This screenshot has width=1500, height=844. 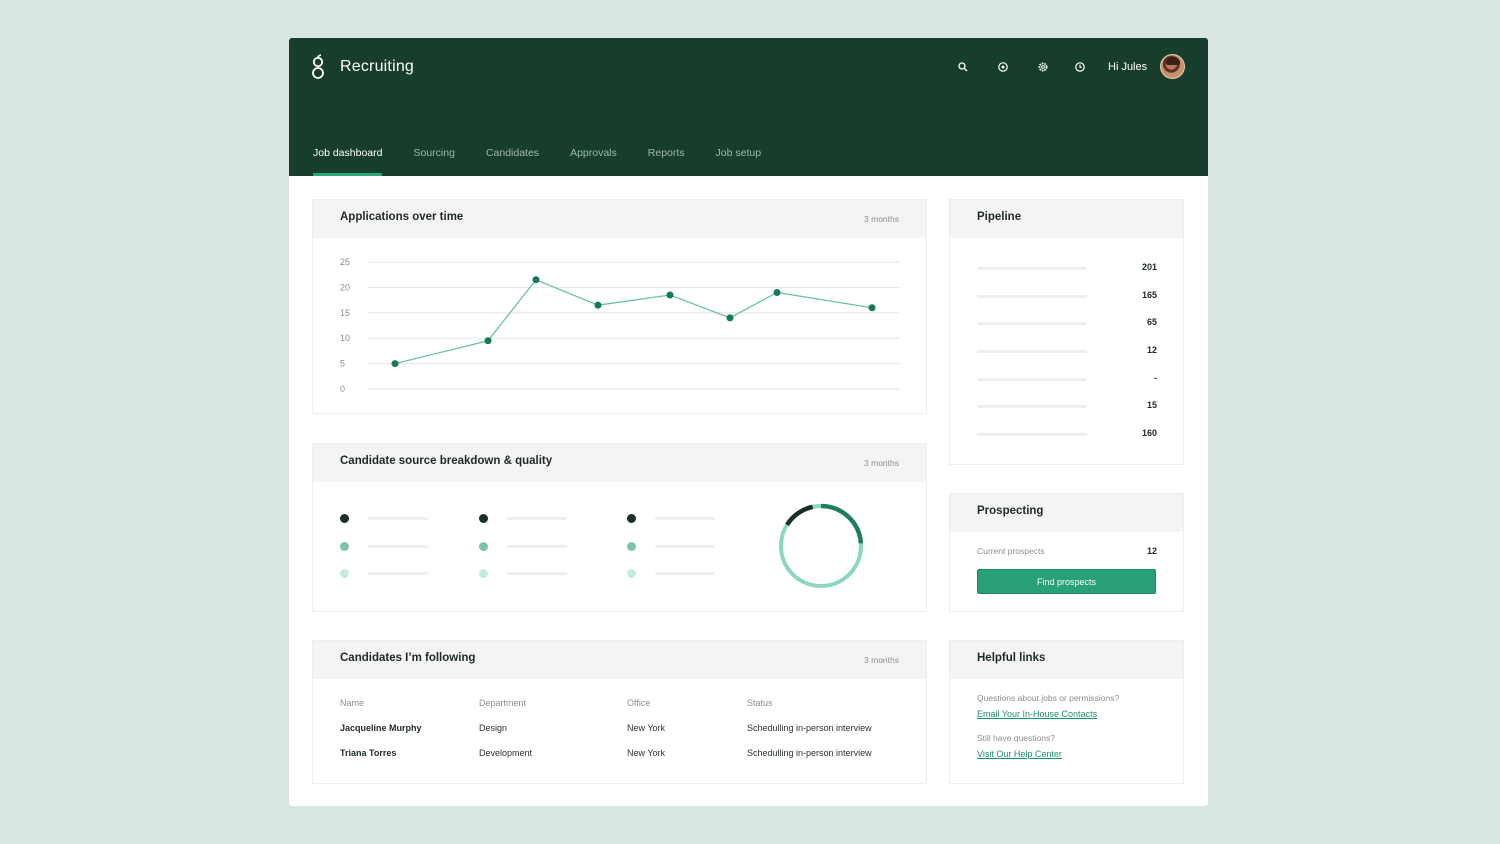 I want to click on tab-sourcing: Sourcing, so click(x=433, y=159).